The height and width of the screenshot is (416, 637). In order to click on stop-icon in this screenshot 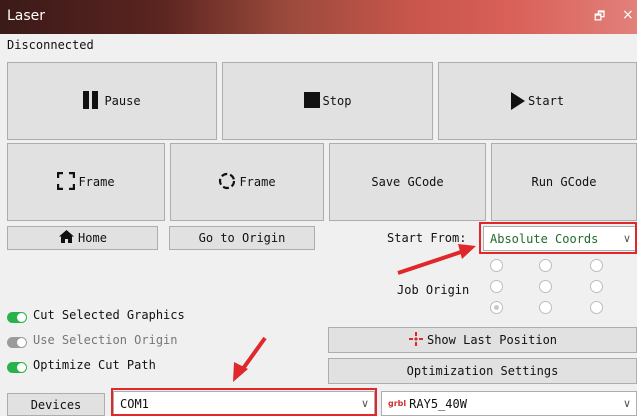, I will do `click(311, 101)`.